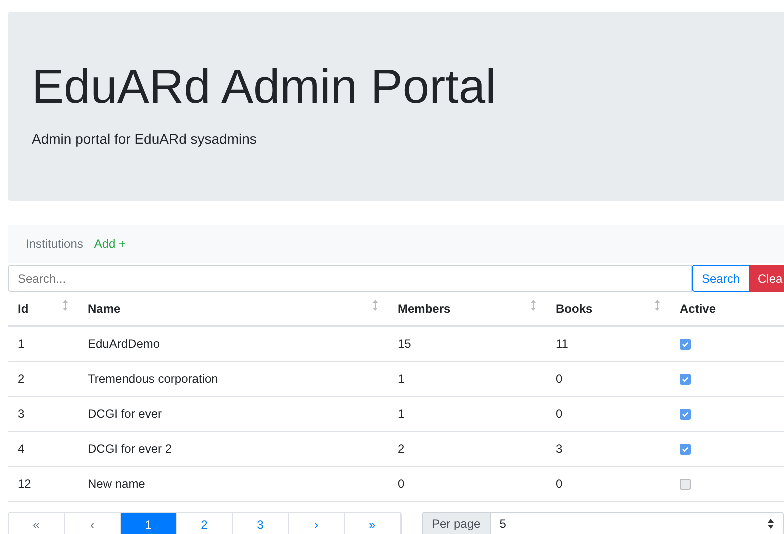  Describe the element at coordinates (503, 524) in the screenshot. I see `per-page-value: 5` at that location.